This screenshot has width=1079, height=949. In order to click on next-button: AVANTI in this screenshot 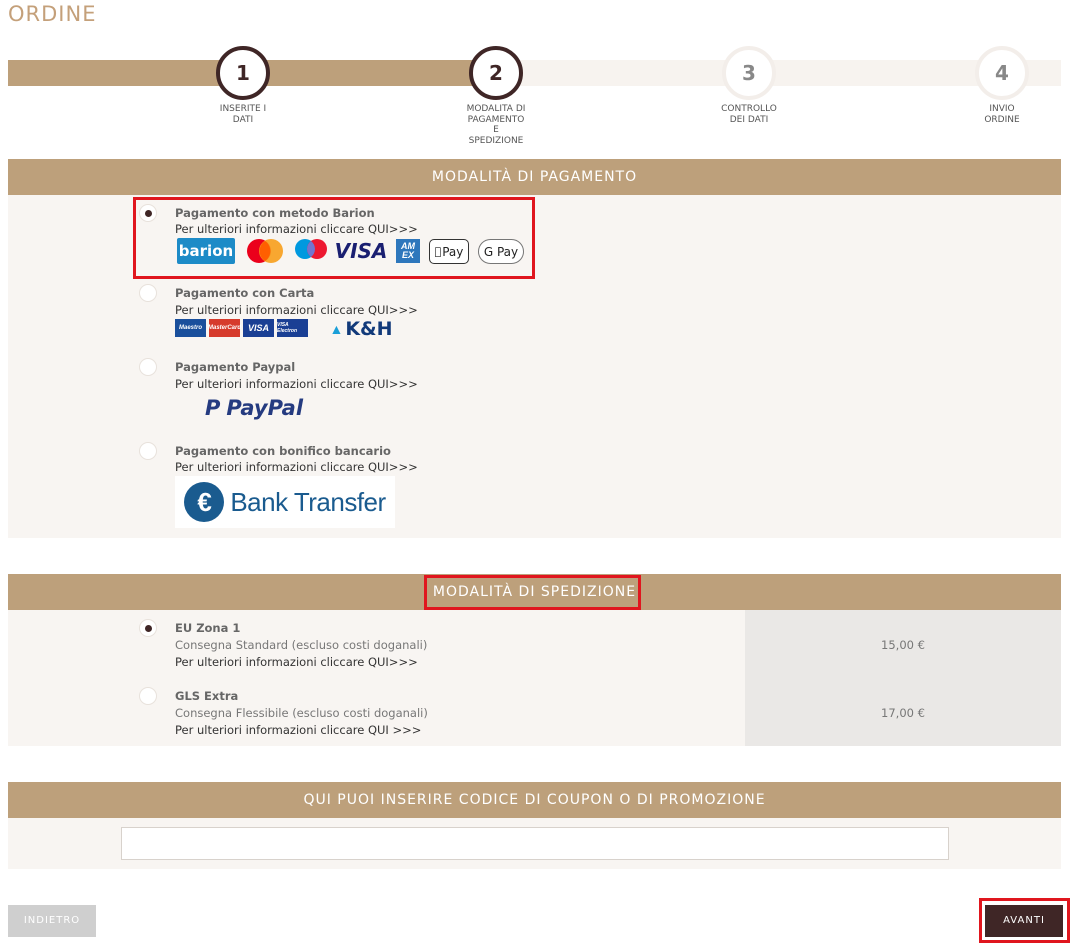, I will do `click(1024, 921)`.